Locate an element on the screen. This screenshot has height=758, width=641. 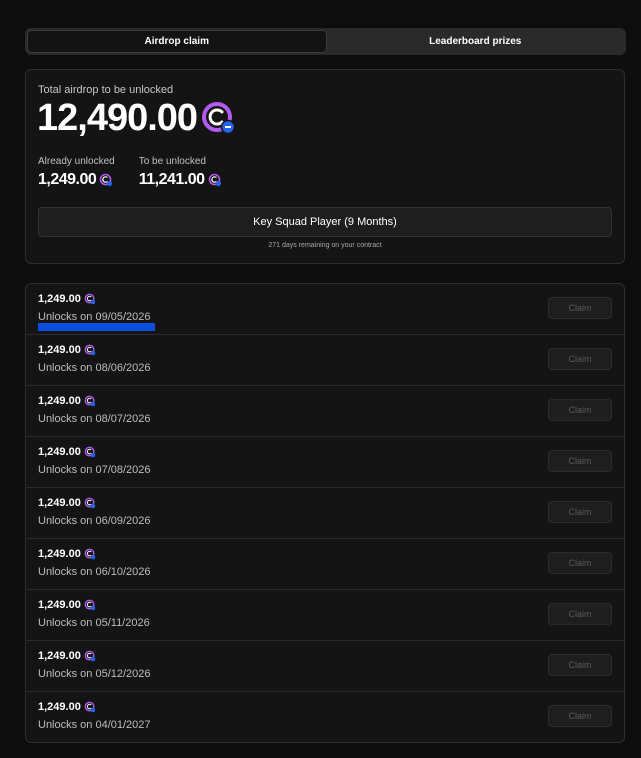
unlock-row: 1,249.00 Unlocks on 07/08/2026 Claim is located at coordinates (325, 462).